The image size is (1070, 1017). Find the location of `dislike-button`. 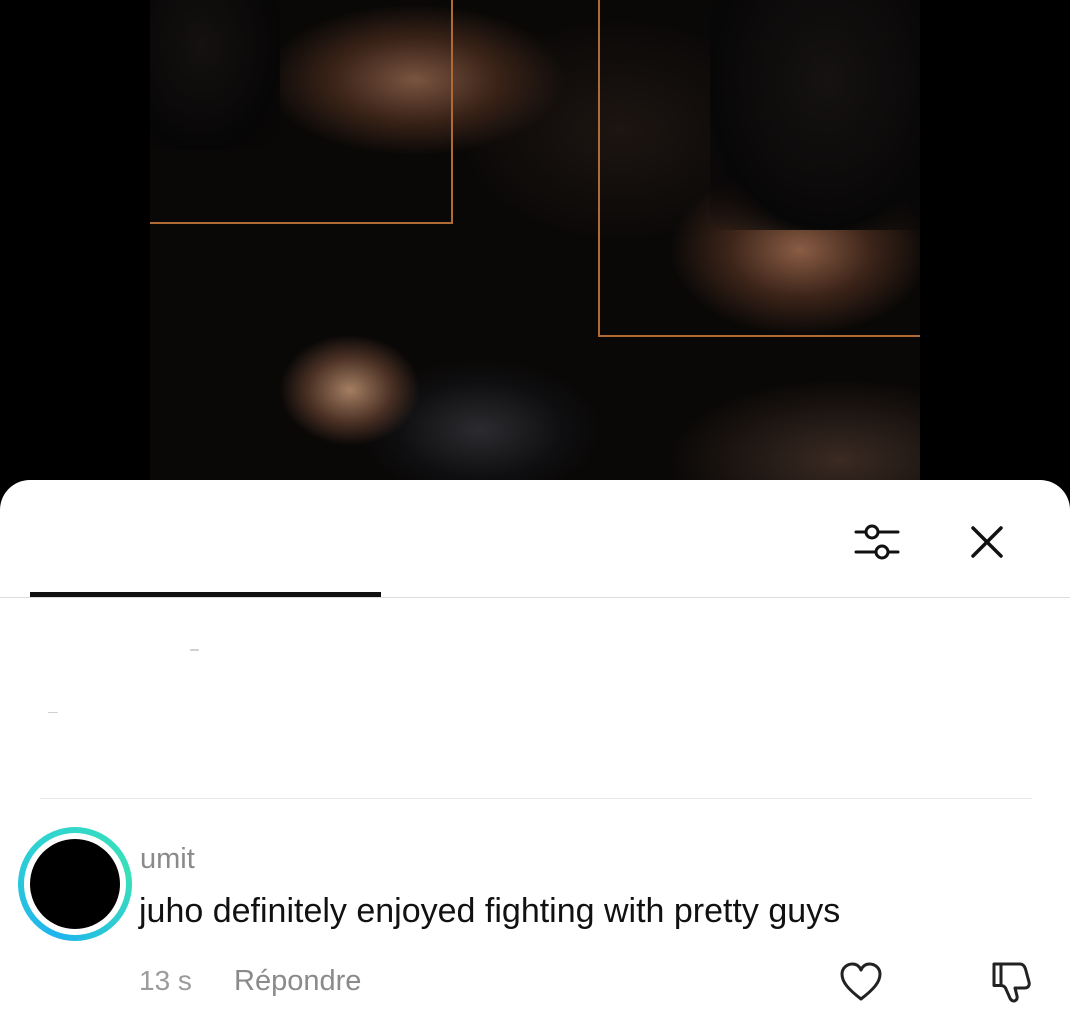

dislike-button is located at coordinates (1010, 981).